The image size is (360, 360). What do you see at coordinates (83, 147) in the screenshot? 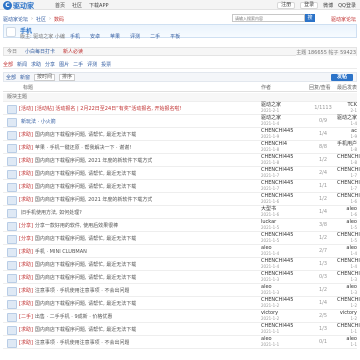
I see `thread-title: 苹果 · 手机一键还原 · 帮我解决一下 · 谢谢!` at bounding box center [83, 147].